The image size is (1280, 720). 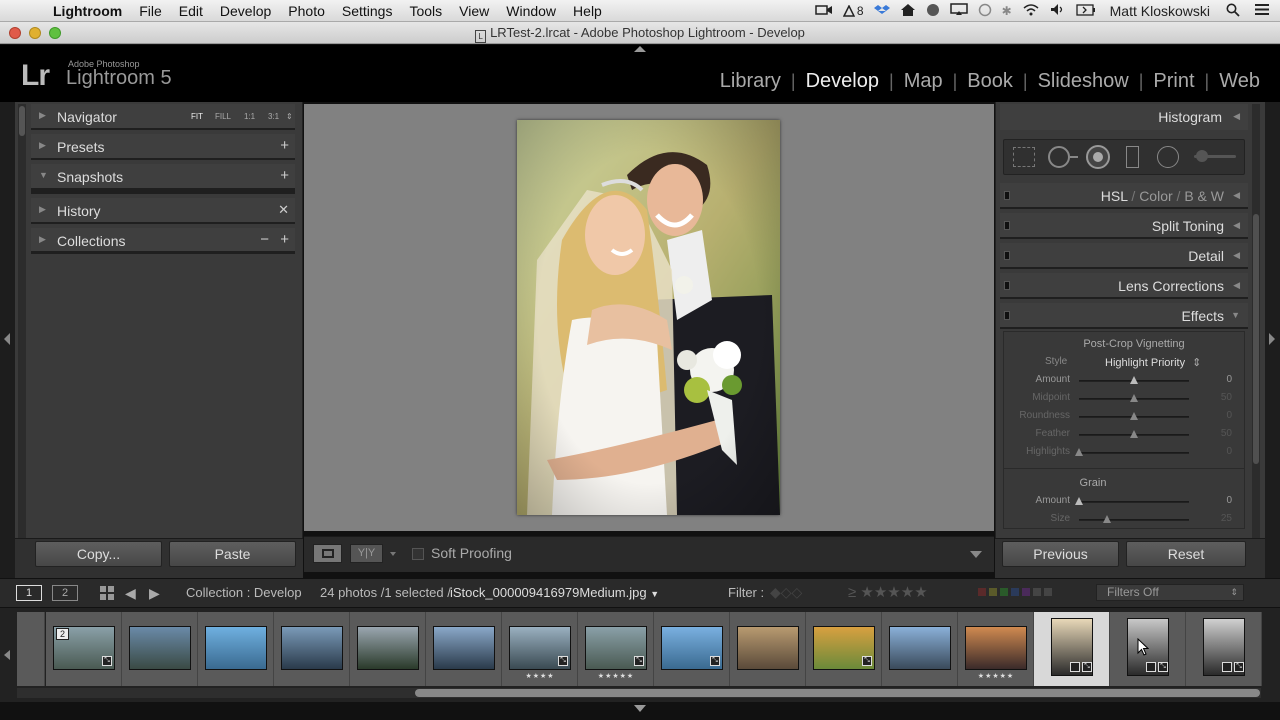 What do you see at coordinates (1134, 416) in the screenshot?
I see `vignette-roundness-handle` at bounding box center [1134, 416].